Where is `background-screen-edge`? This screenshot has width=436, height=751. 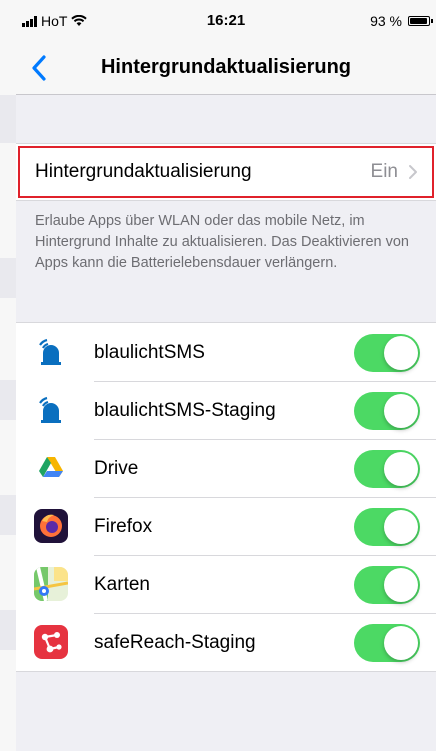 background-screen-edge is located at coordinates (8, 375).